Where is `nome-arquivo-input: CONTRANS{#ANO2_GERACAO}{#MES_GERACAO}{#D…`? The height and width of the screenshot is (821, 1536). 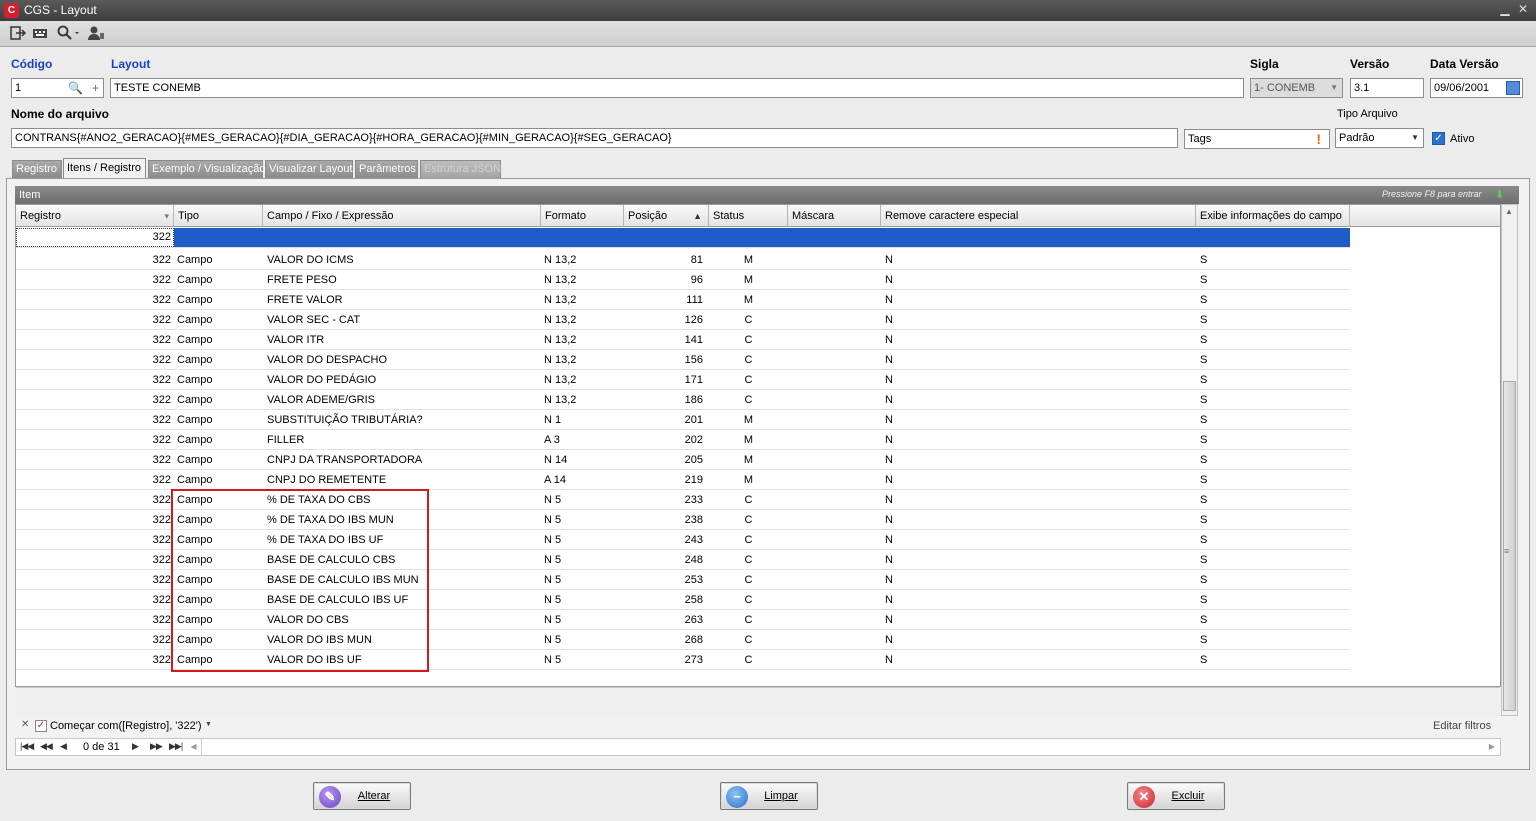 nome-arquivo-input: CONTRANS{#ANO2_GERACAO}{#MES_GERACAO}{#D… is located at coordinates (594, 138).